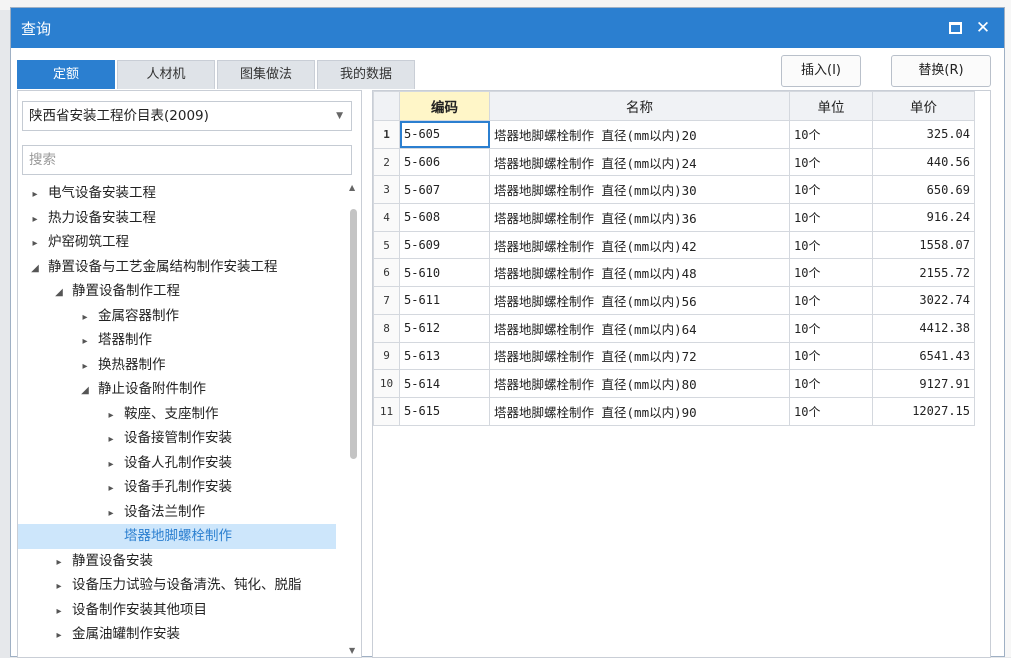  I want to click on name-cell: 塔器地脚螺栓制作 直径(mm以内)24, so click(639, 162).